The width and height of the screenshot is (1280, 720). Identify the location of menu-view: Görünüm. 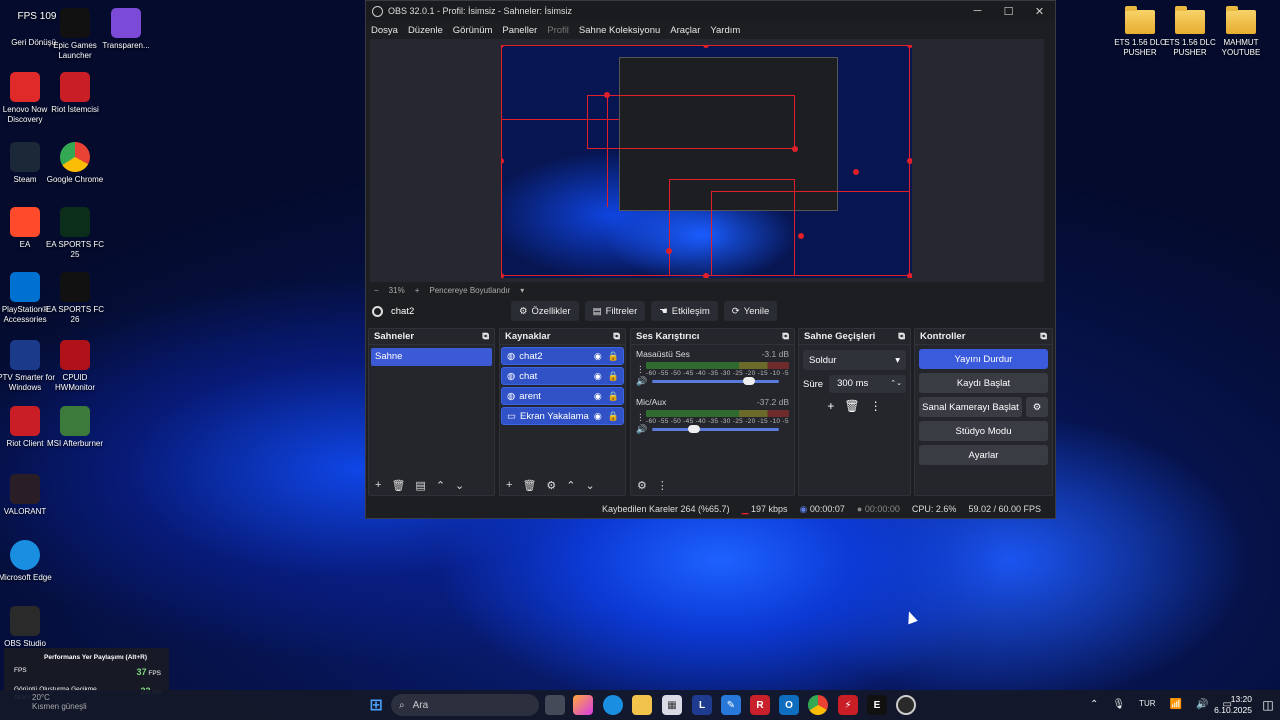
(473, 30).